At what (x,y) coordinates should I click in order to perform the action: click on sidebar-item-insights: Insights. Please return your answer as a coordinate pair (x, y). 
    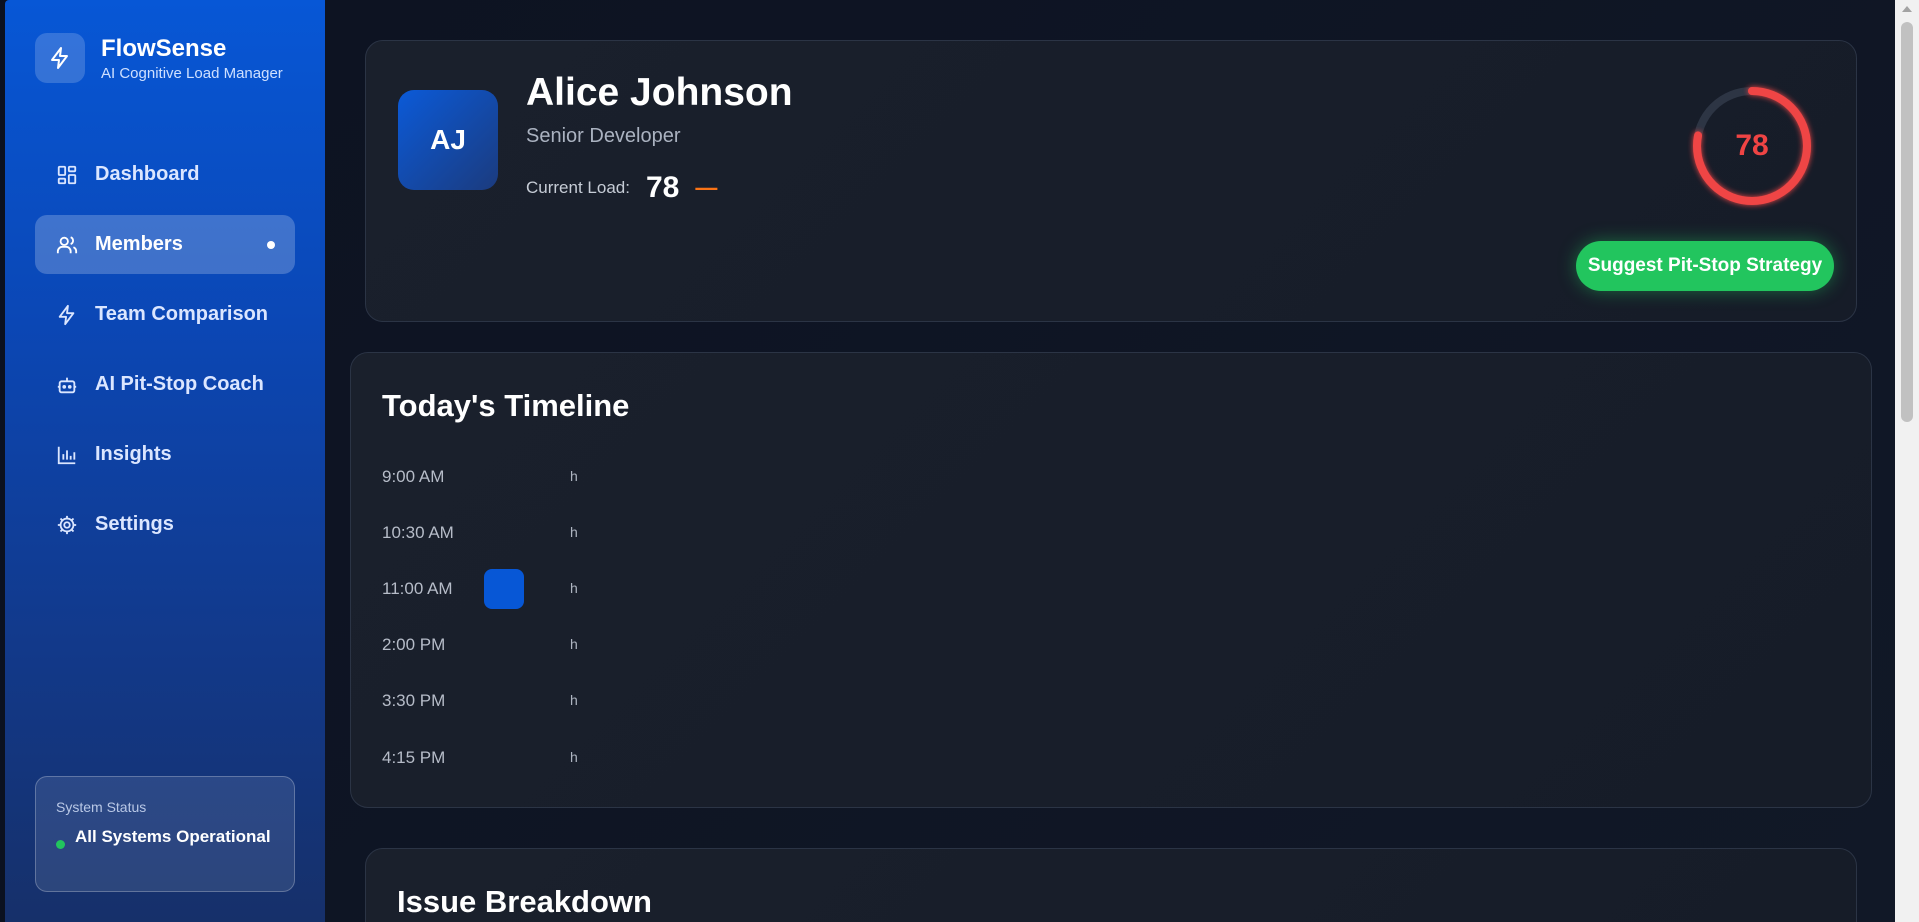
    Looking at the image, I should click on (165, 454).